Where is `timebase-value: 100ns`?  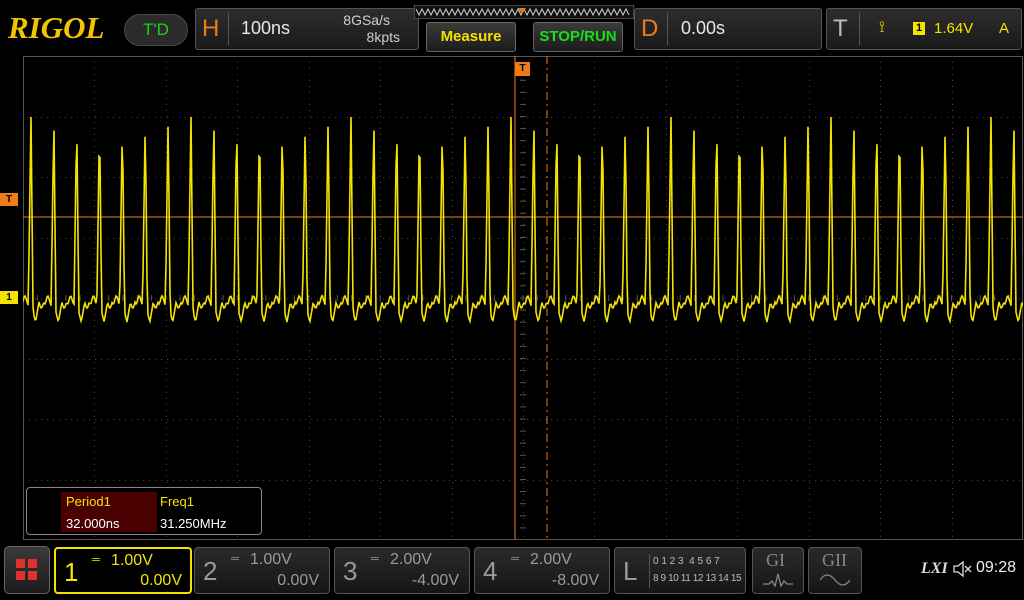
timebase-value: 100ns is located at coordinates (266, 28).